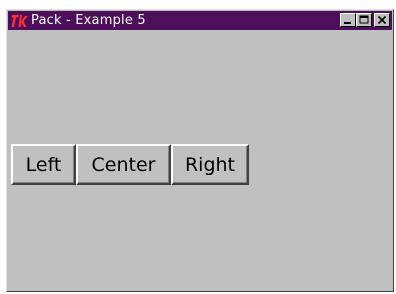 Image resolution: width=396 pixels, height=294 pixels. What do you see at coordinates (200, 20) in the screenshot?
I see `title-bar: Pack - Example 5` at bounding box center [200, 20].